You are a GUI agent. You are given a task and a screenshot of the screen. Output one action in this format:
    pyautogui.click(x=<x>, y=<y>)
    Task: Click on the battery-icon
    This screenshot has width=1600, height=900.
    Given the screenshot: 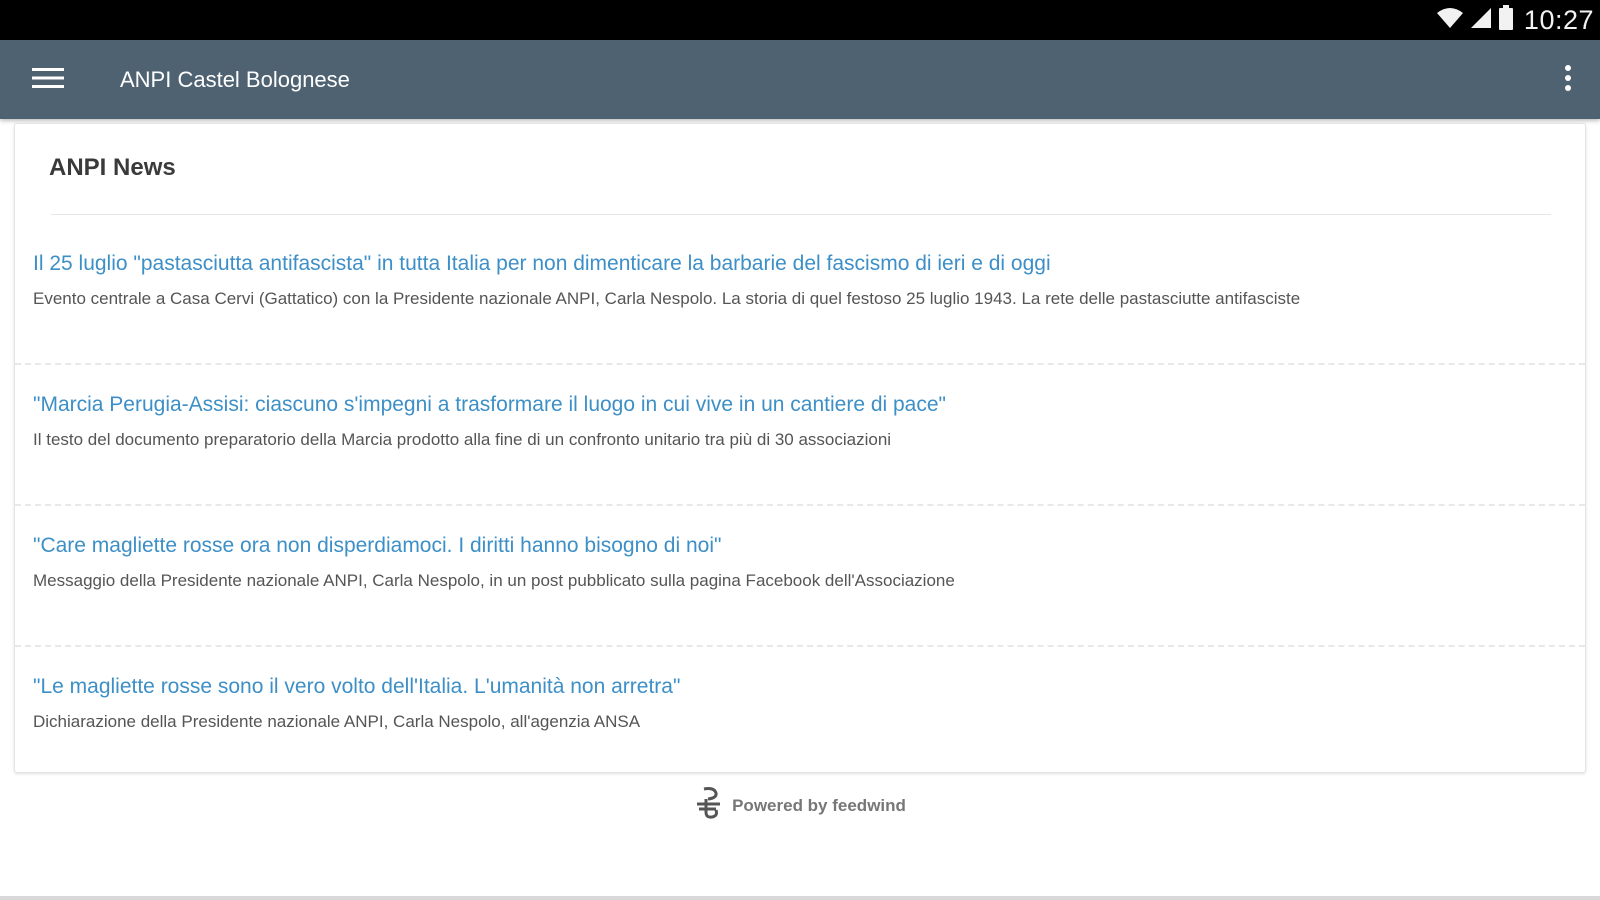 What is the action you would take?
    pyautogui.click(x=1506, y=20)
    